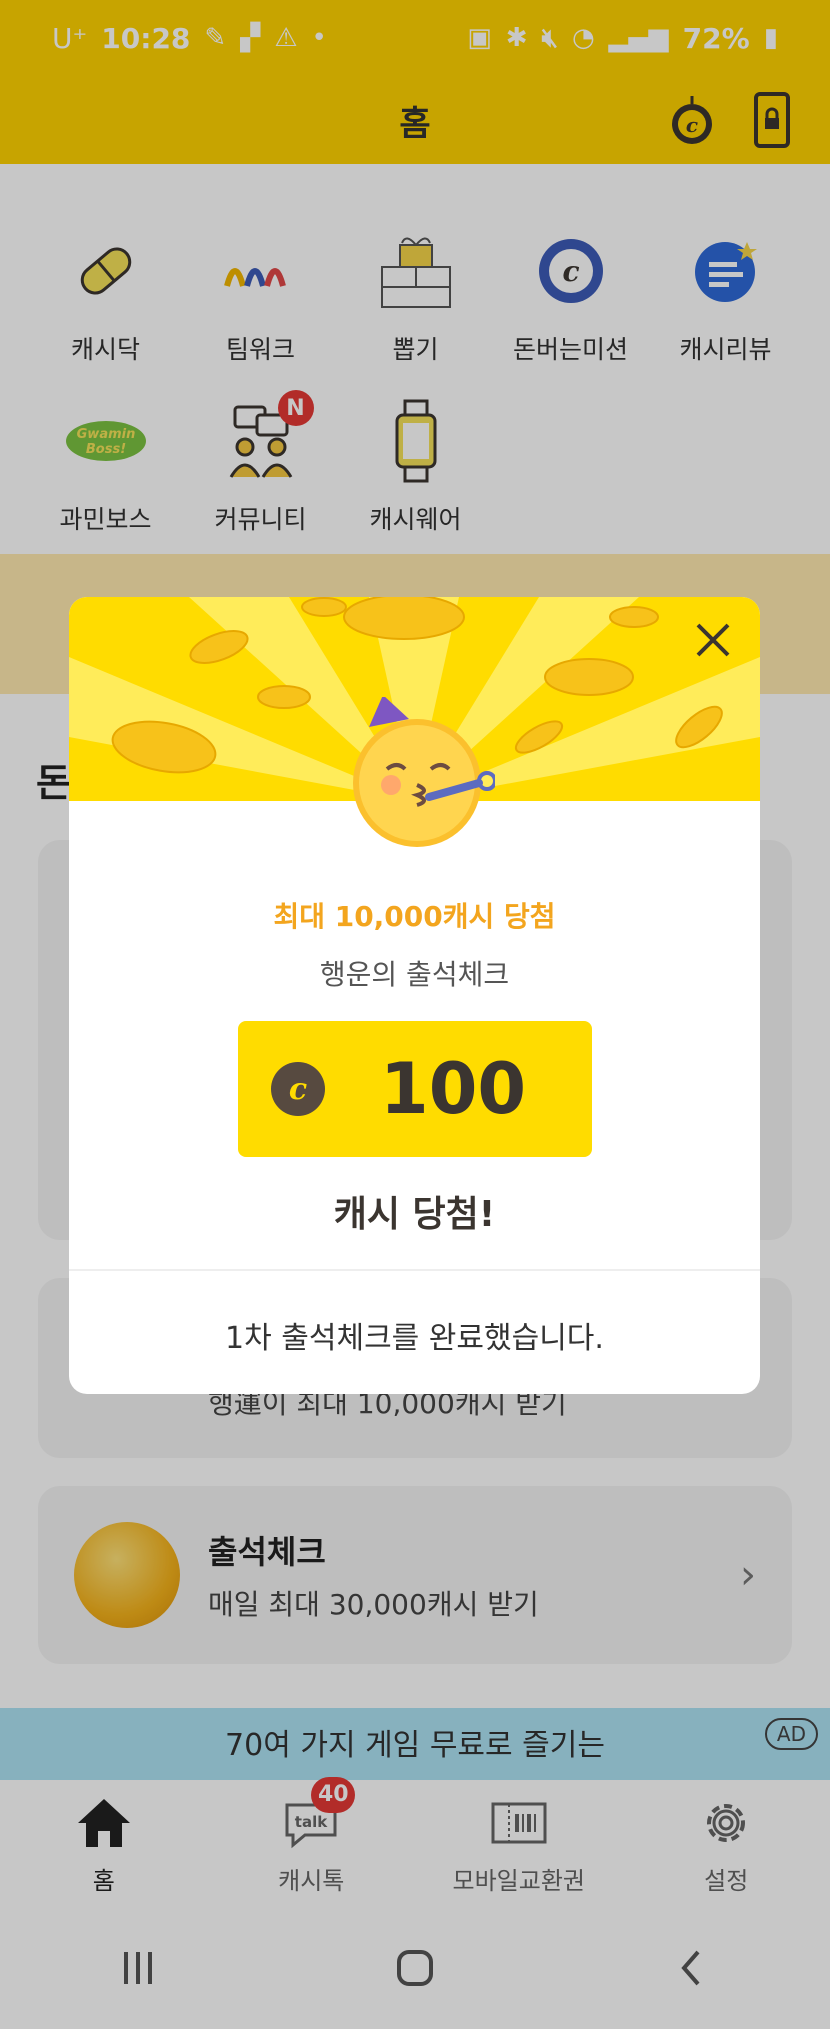 This screenshot has height=2029, width=830. I want to click on svg-text: c, so click(298, 1089).